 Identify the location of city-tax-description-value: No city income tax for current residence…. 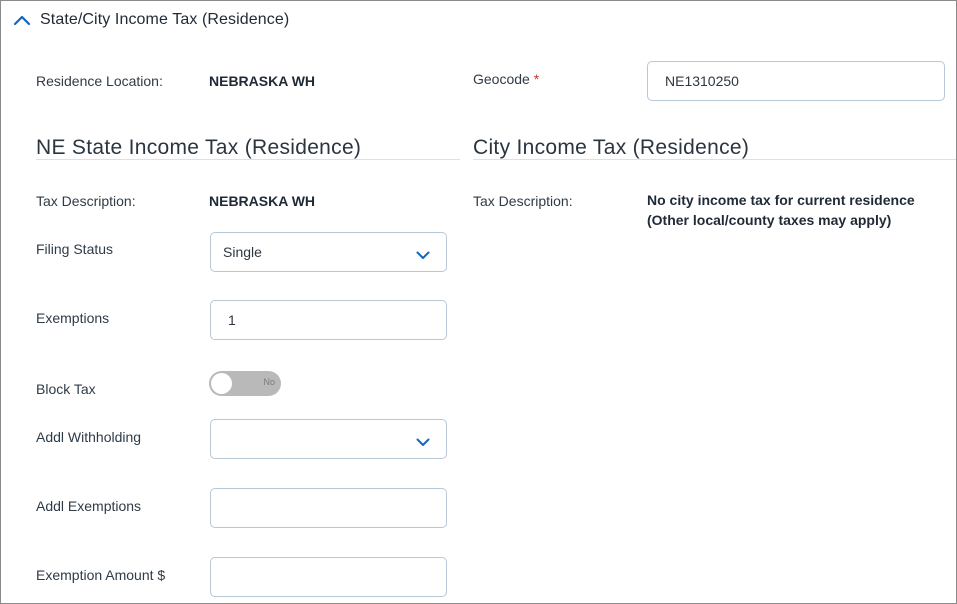
(781, 210).